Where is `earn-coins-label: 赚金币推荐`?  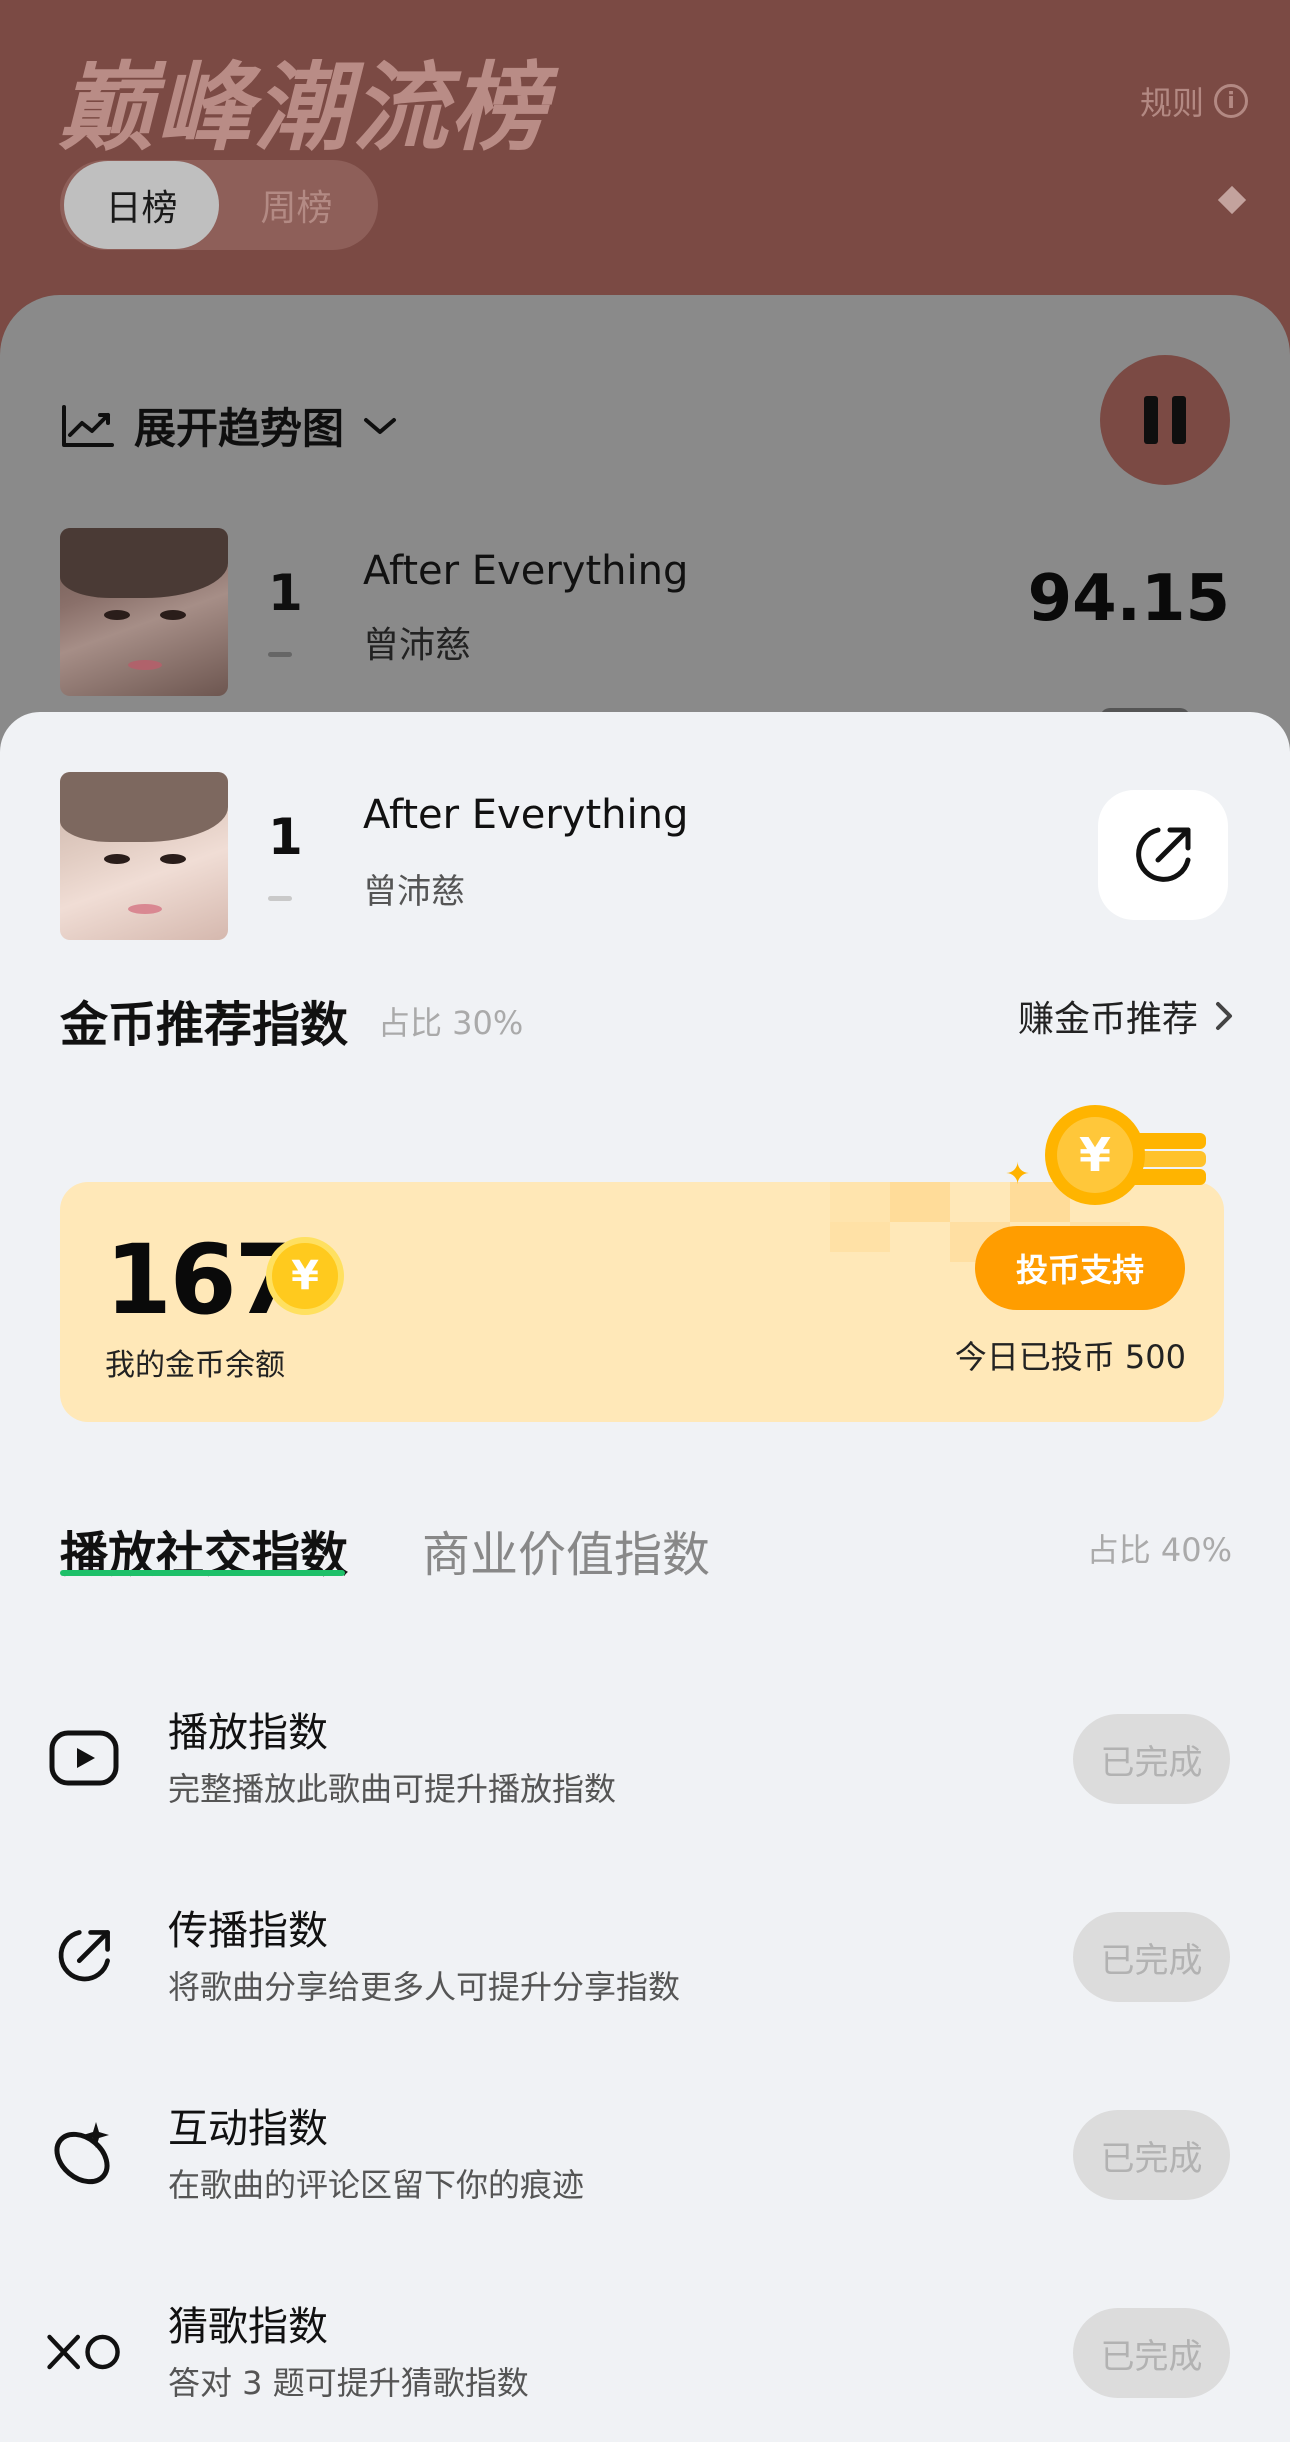
earn-coins-label: 赚金币推荐 is located at coordinates (1107, 1019).